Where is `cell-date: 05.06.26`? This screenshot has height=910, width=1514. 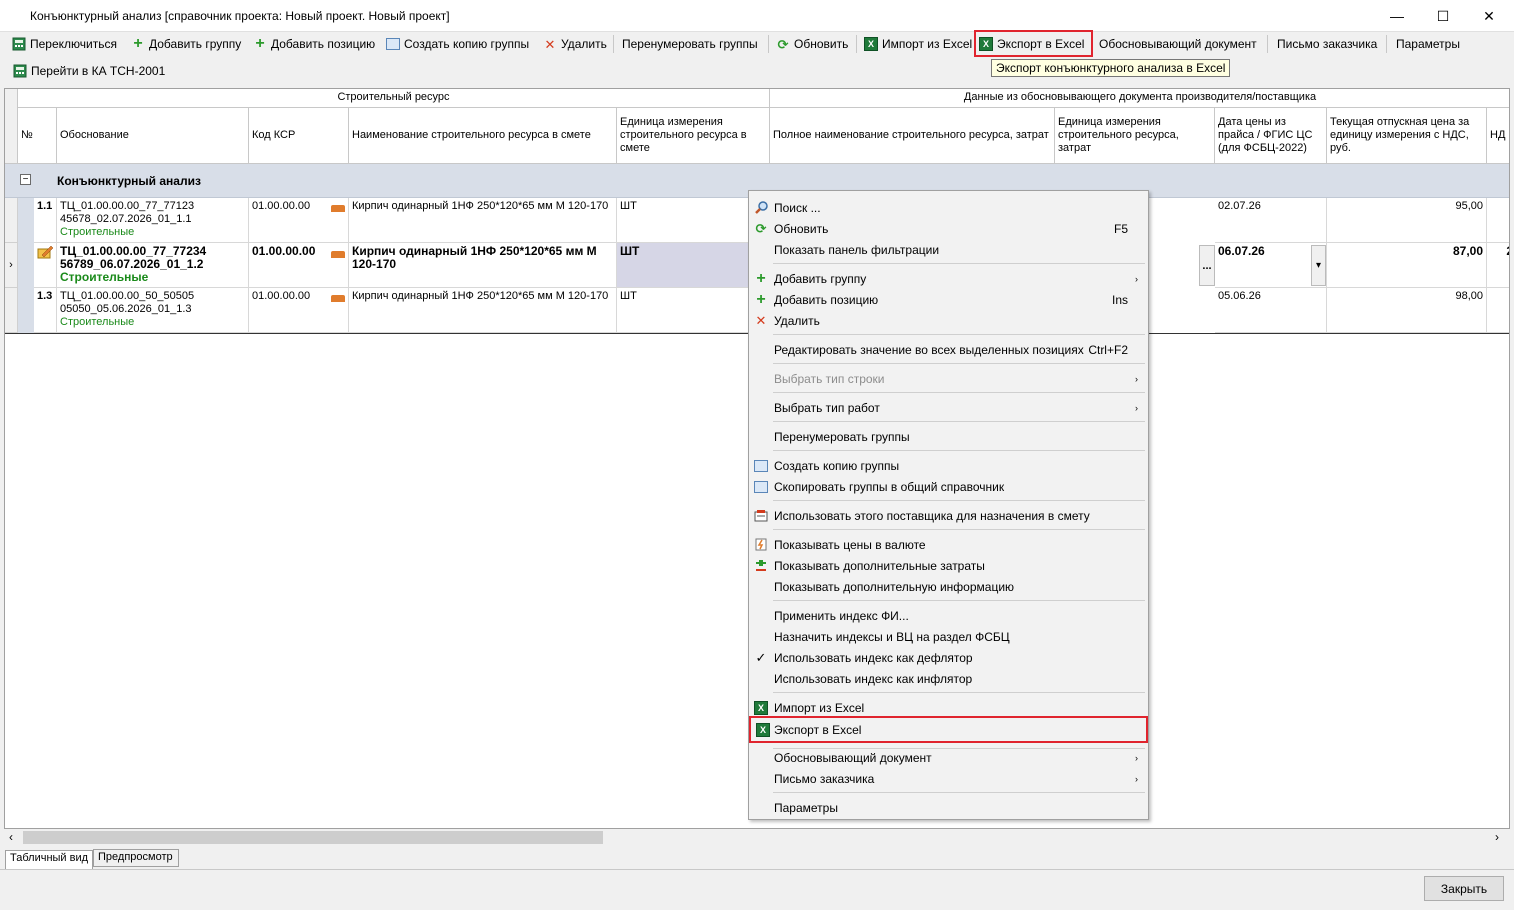 cell-date: 05.06.26 is located at coordinates (1271, 310).